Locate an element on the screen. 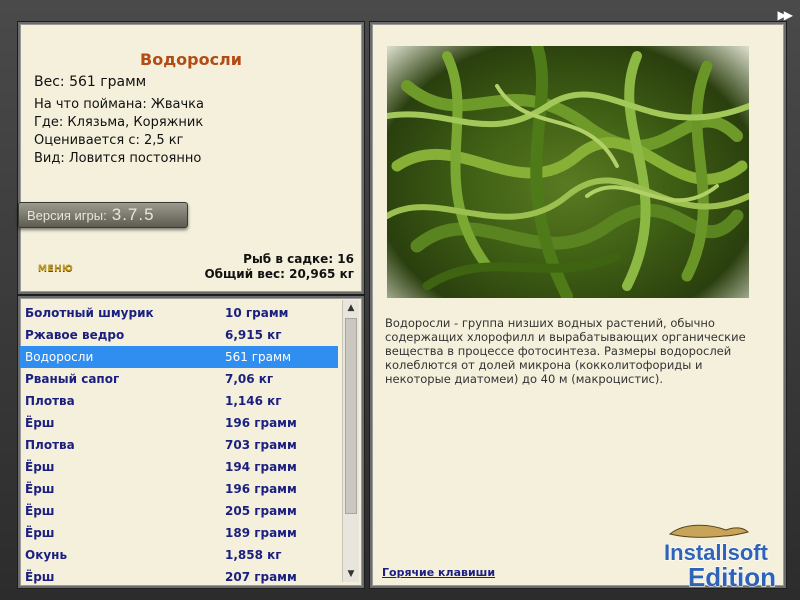 This screenshot has height=600, width=800. catch-item-weight: 6,915 кг is located at coordinates (253, 335).